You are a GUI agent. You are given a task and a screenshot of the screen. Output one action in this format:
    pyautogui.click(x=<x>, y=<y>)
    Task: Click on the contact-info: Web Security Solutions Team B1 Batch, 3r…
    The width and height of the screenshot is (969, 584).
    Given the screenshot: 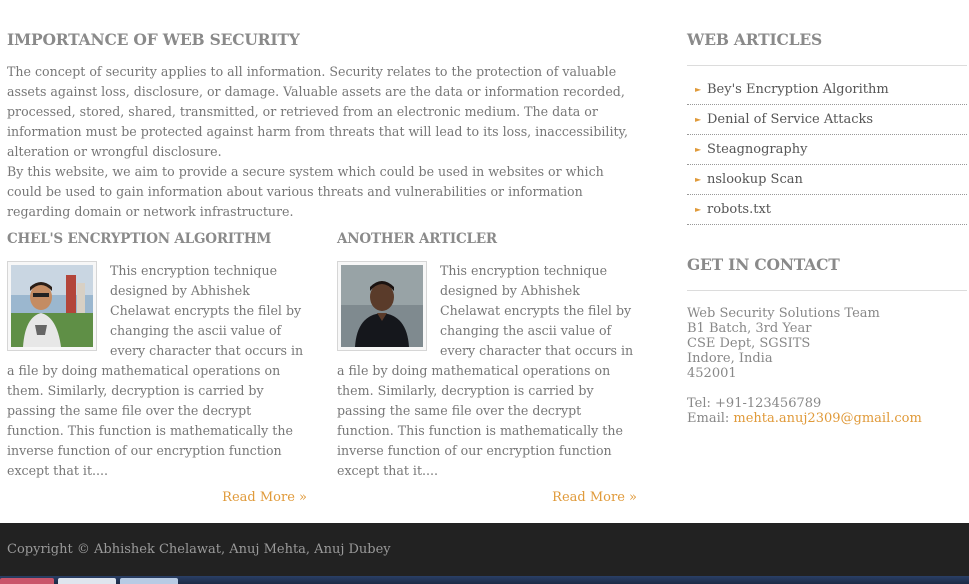 What is the action you would take?
    pyautogui.click(x=827, y=366)
    